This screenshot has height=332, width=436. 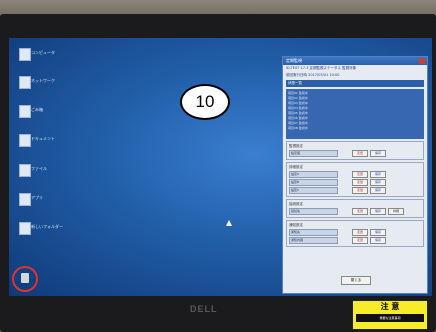 I want to click on group-title: 接続設定, so click(x=296, y=204).